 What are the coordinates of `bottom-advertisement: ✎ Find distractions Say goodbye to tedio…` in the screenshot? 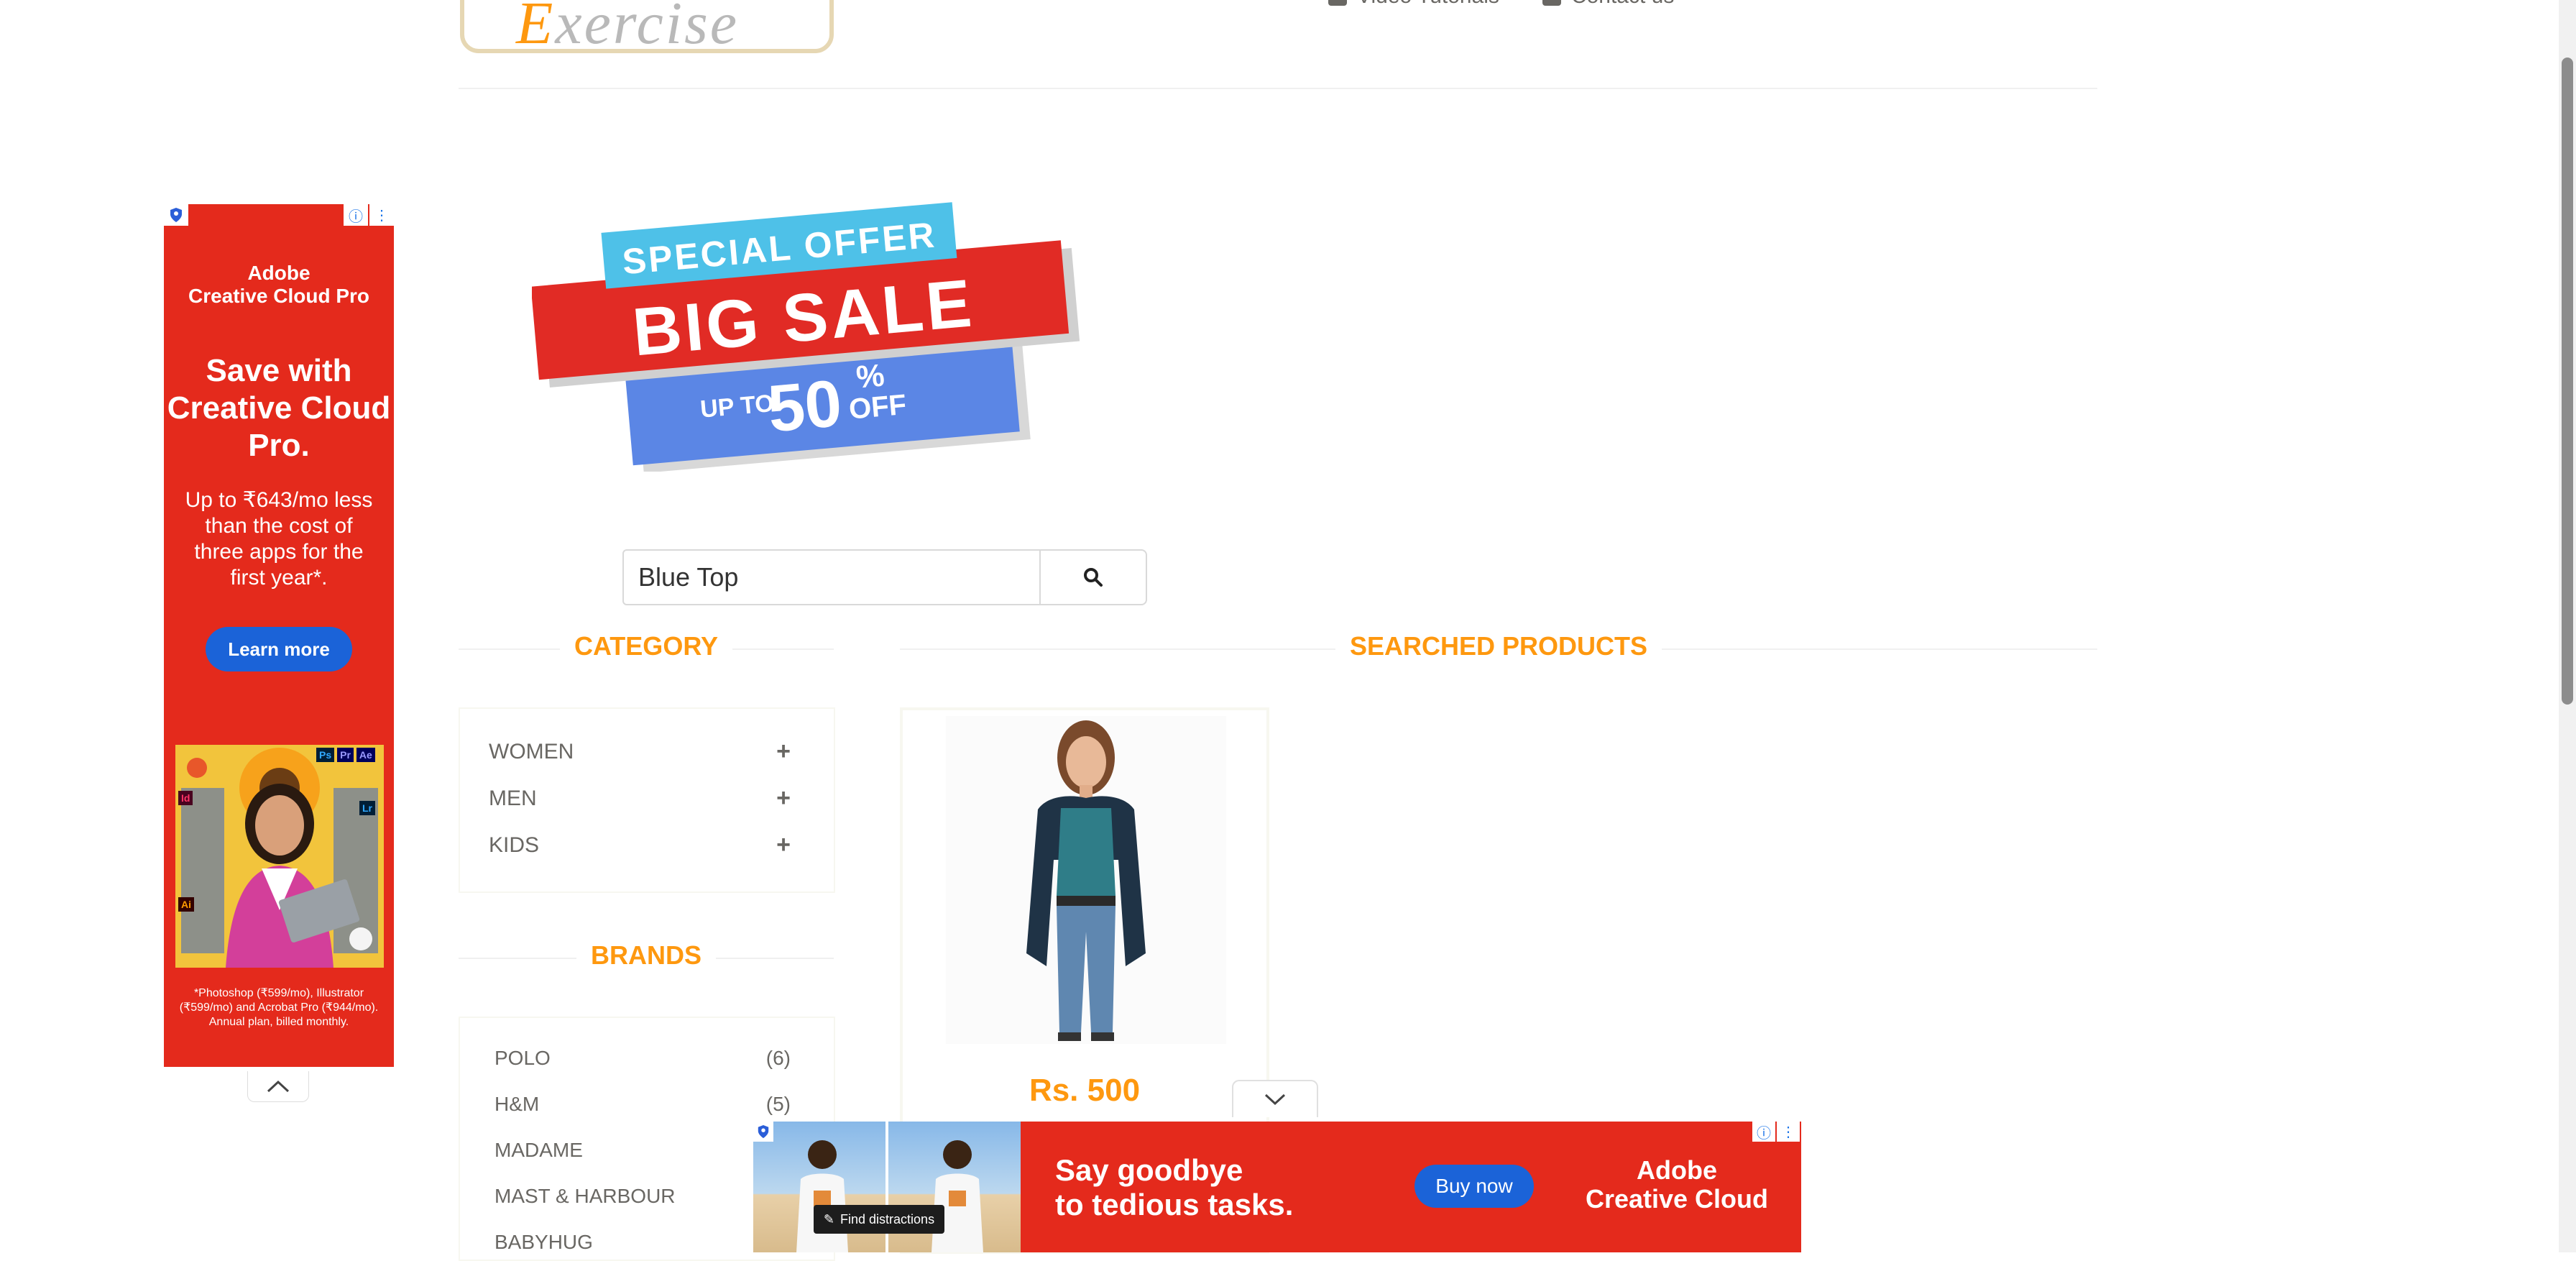 It's located at (1277, 1187).